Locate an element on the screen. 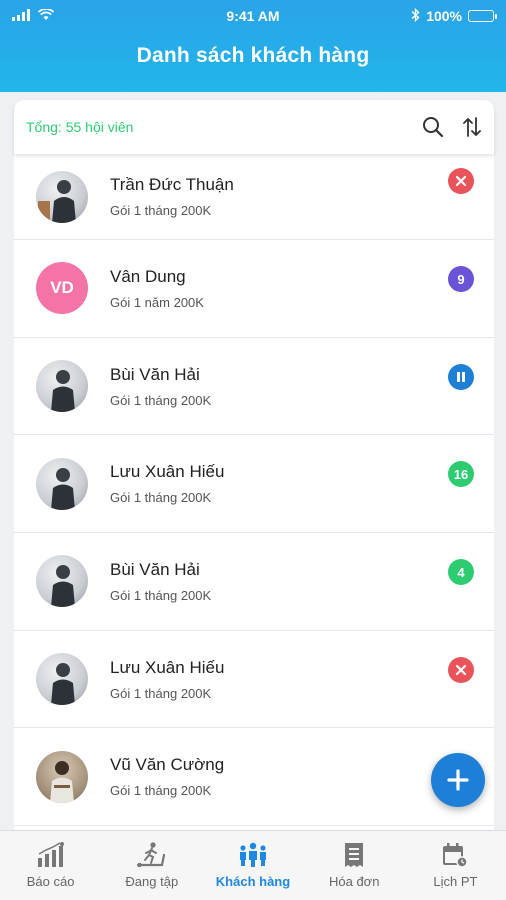 Image resolution: width=506 pixels, height=900 pixels. tab-label: Báo cáo is located at coordinates (50, 881).